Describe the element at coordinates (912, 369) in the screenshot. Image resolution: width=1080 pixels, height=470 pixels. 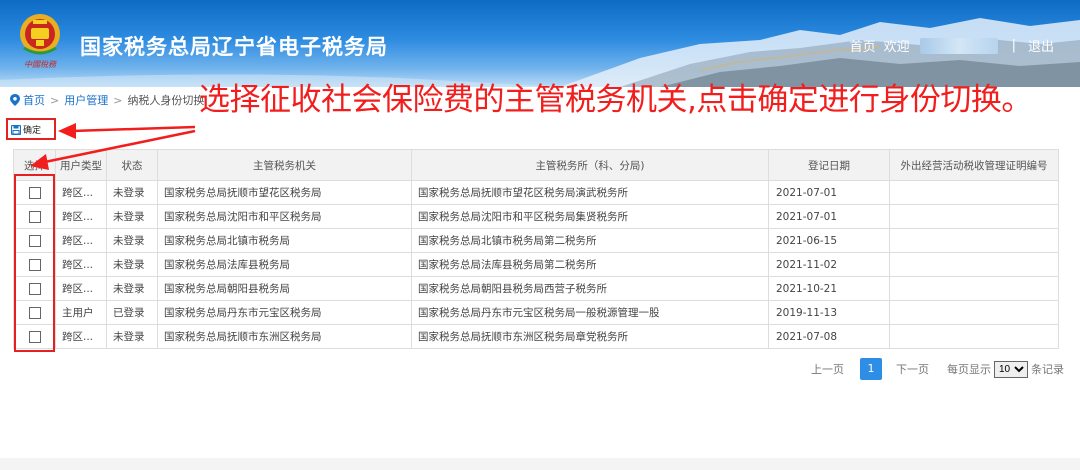
I see `next-page-button: 下一页` at that location.